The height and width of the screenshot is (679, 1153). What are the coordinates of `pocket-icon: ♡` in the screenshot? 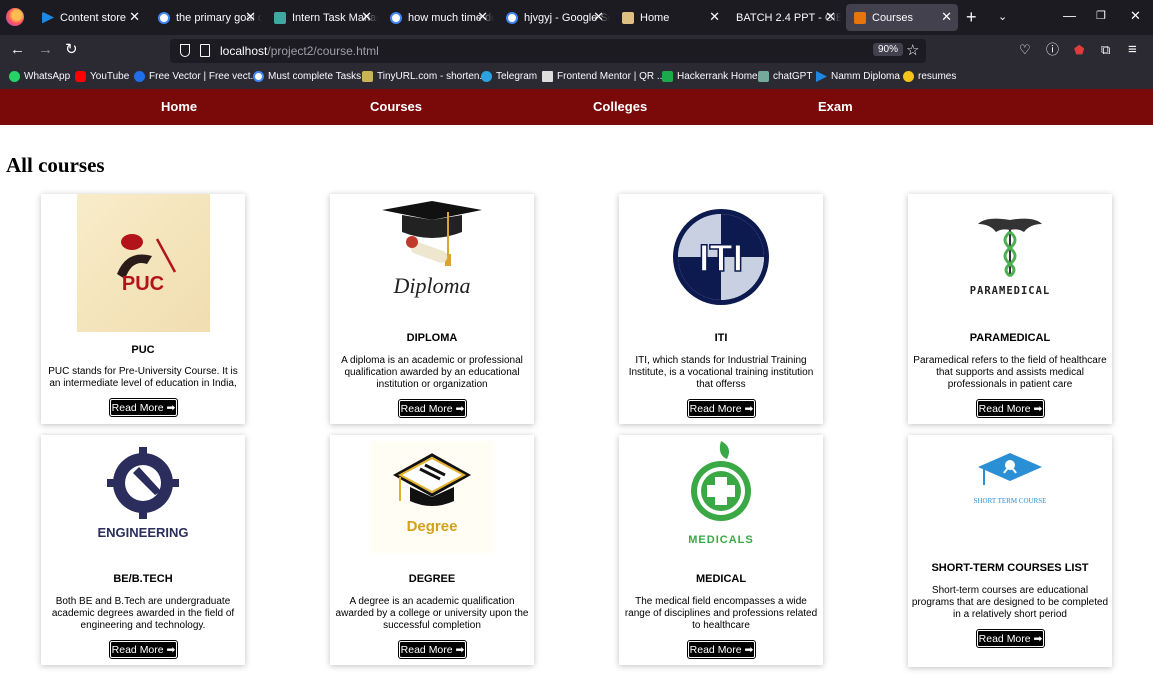 It's located at (1025, 50).